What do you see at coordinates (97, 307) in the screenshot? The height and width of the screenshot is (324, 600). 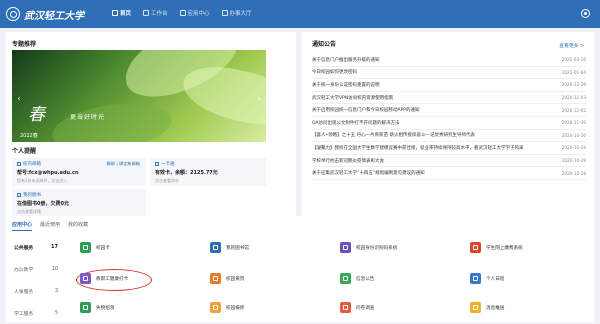 I see `app-lost-and-found: 失物招领` at bounding box center [97, 307].